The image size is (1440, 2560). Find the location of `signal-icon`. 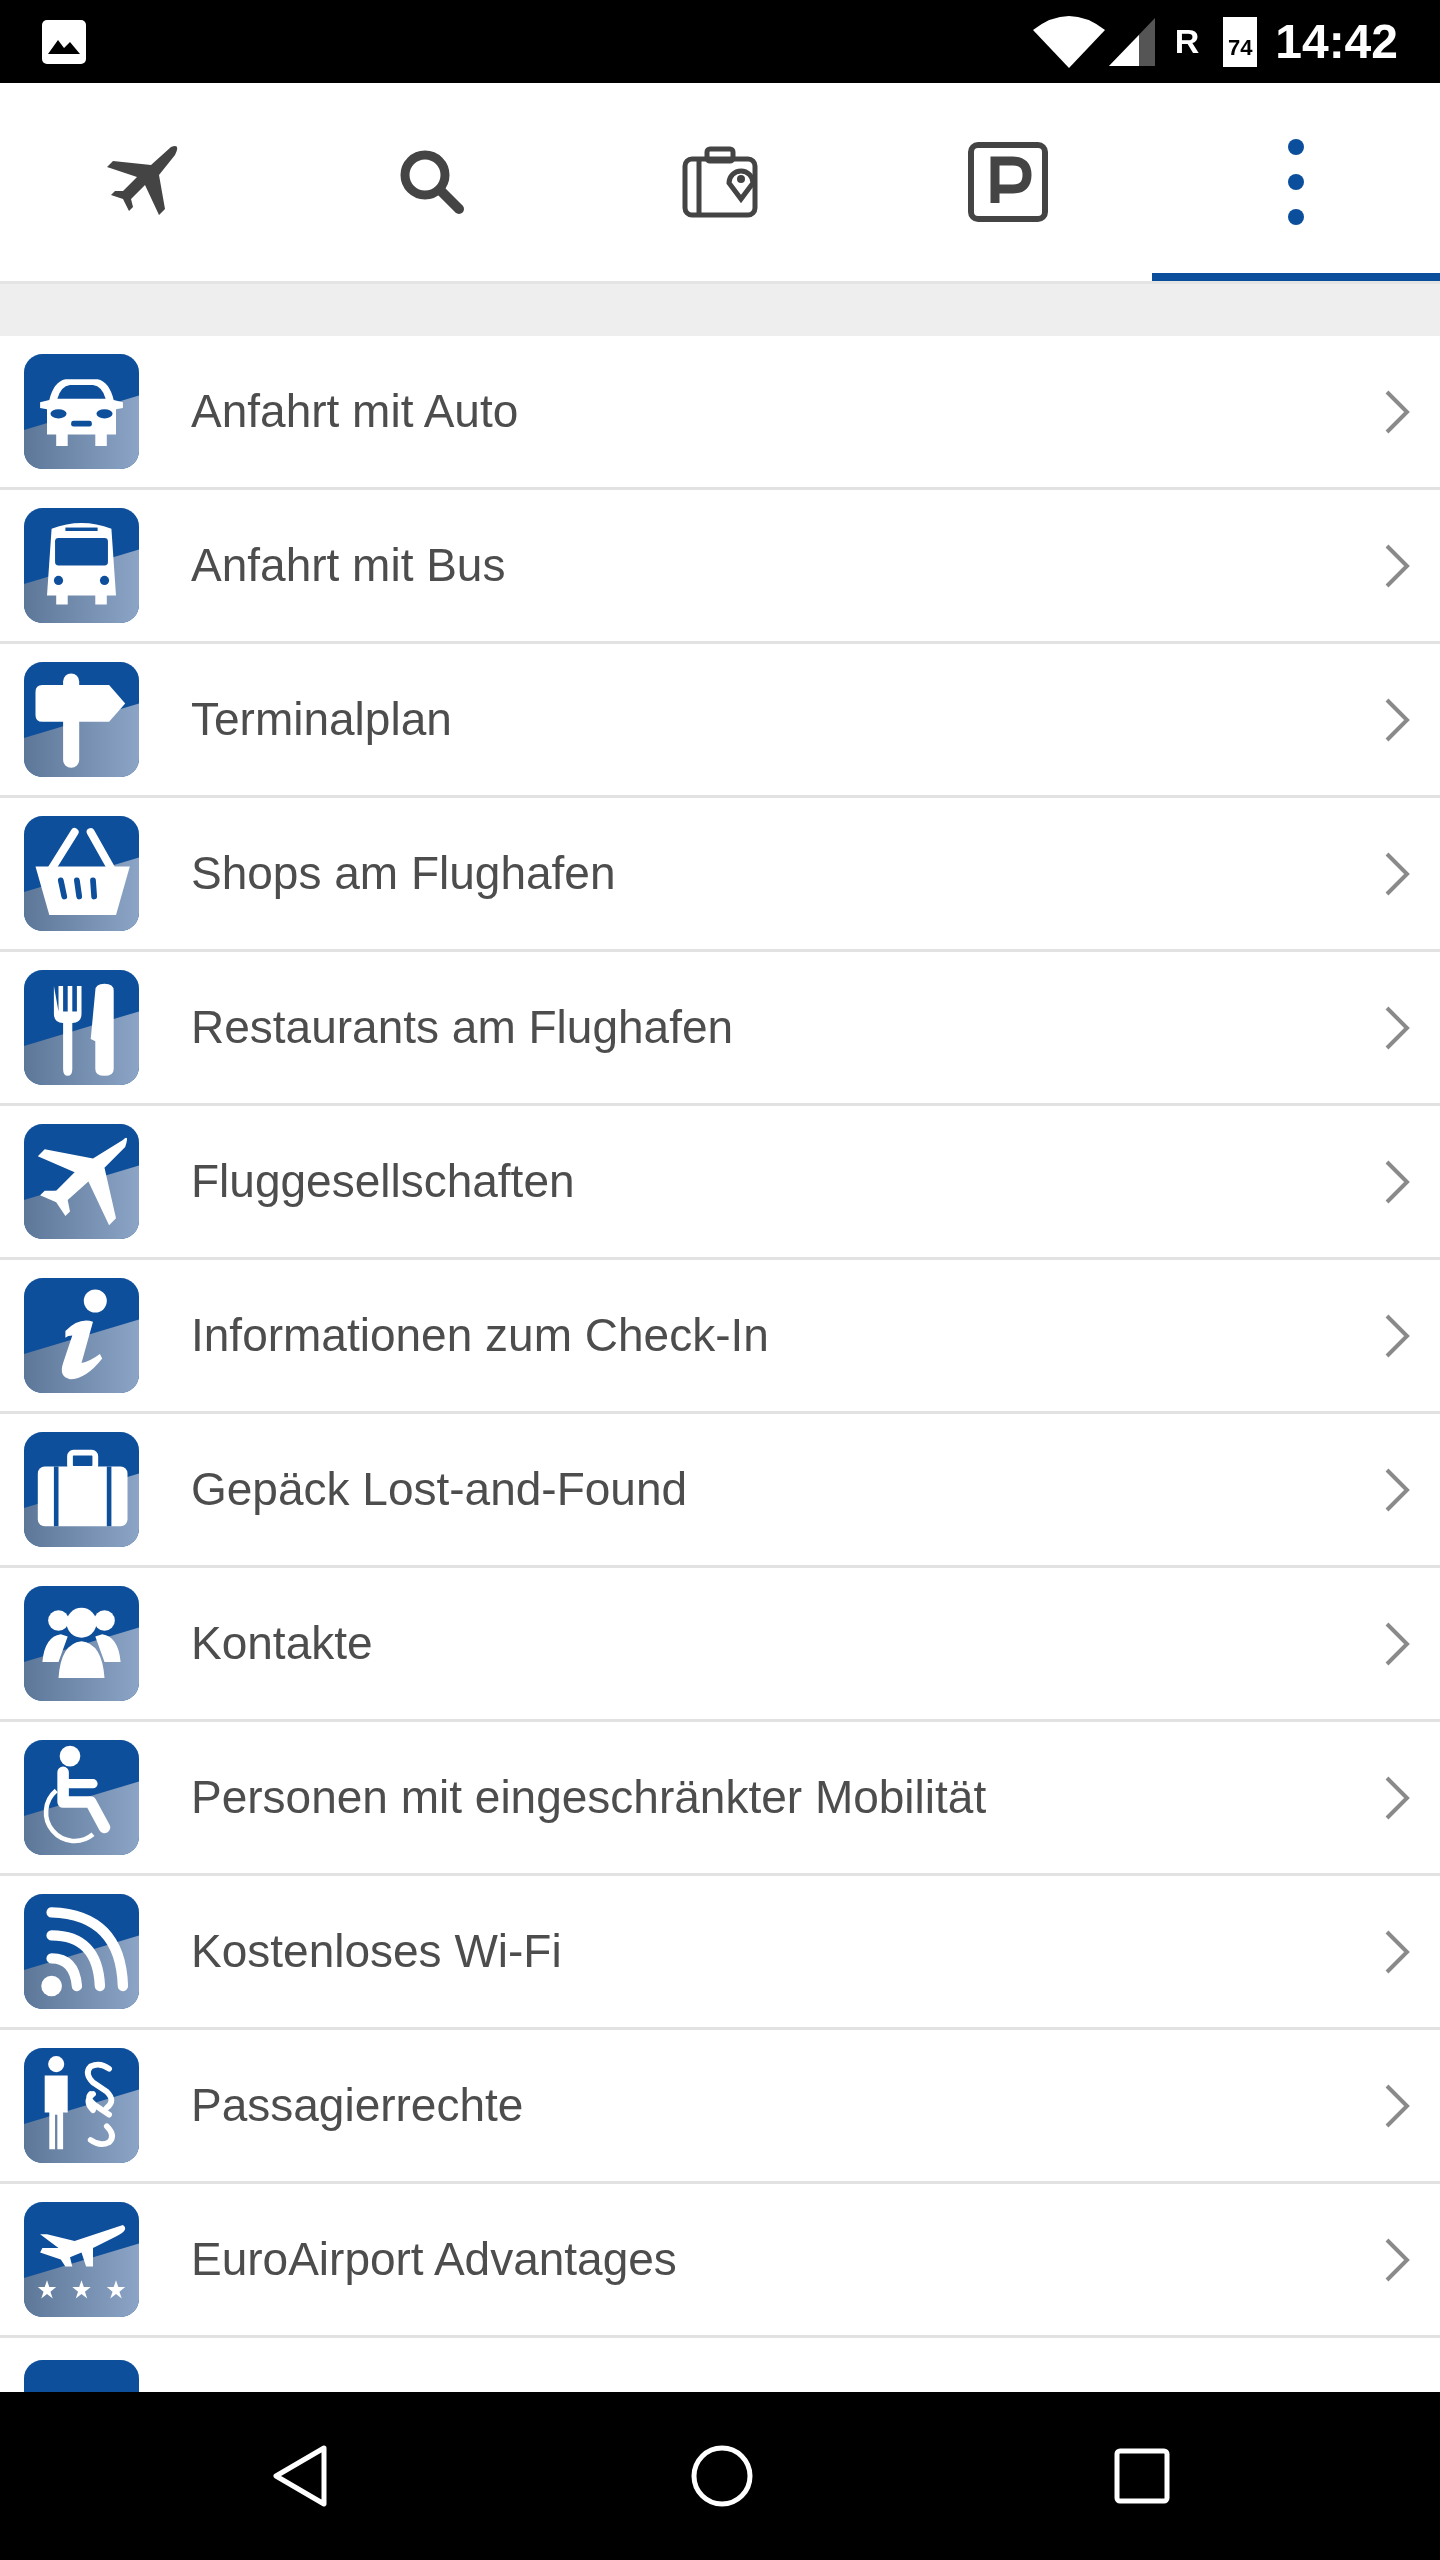

signal-icon is located at coordinates (1131, 41).